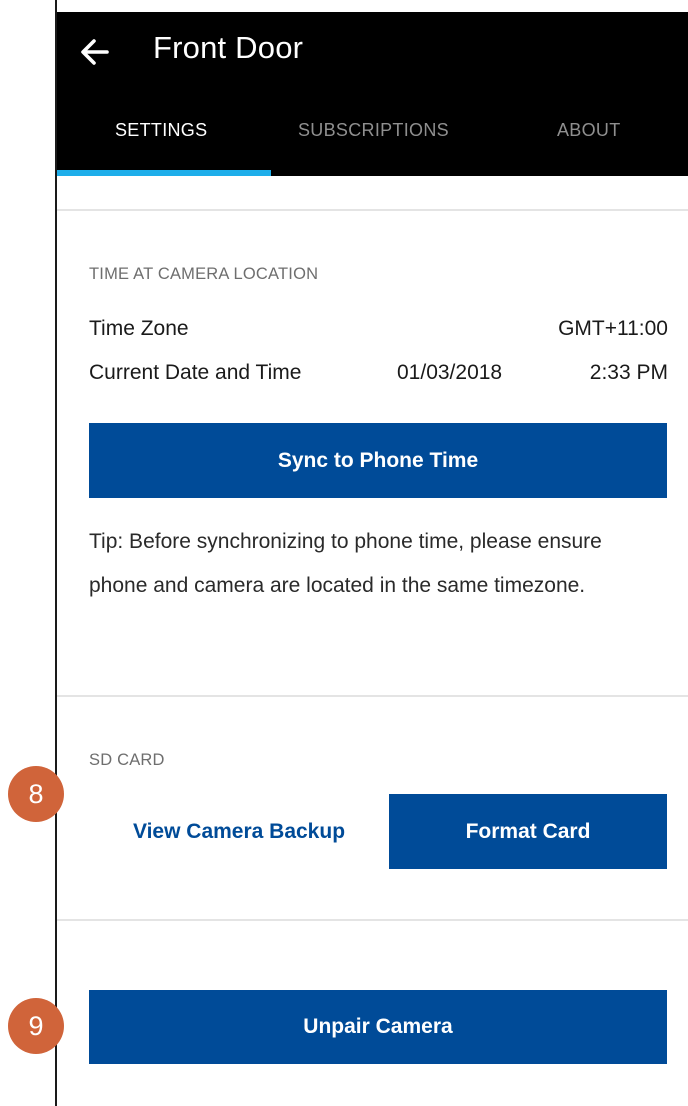 The height and width of the screenshot is (1106, 688). Describe the element at coordinates (373, 130) in the screenshot. I see `tab-subscriptions: SUBSCRIPTIONS` at that location.